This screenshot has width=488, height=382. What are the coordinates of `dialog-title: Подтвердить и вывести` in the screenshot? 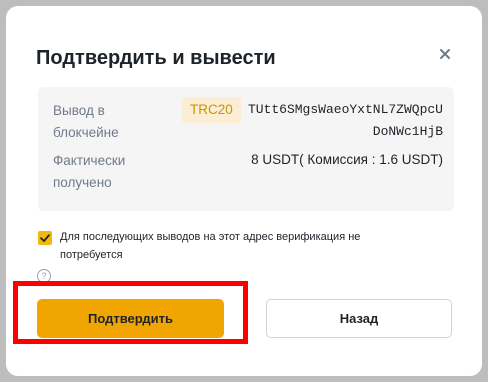 It's located at (156, 58).